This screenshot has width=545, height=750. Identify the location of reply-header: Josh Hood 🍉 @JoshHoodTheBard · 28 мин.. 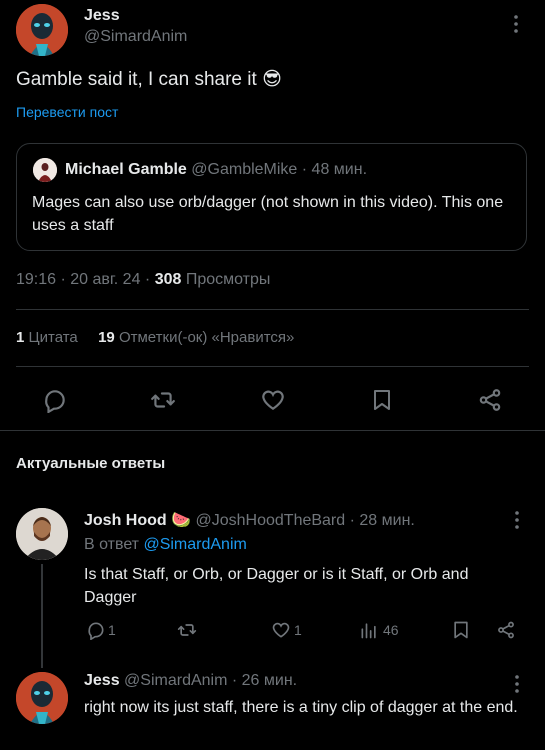
(249, 520).